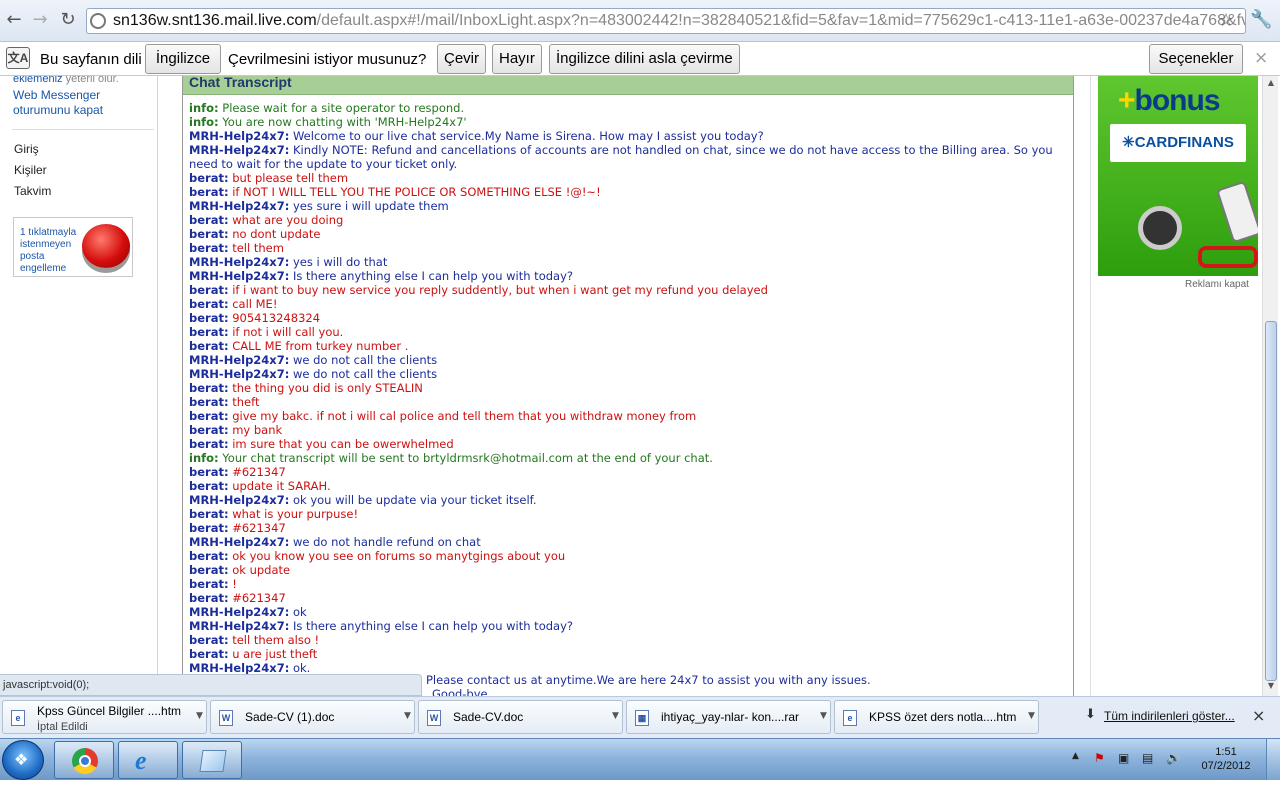  What do you see at coordinates (462, 59) in the screenshot?
I see `translate-button: Çevir` at bounding box center [462, 59].